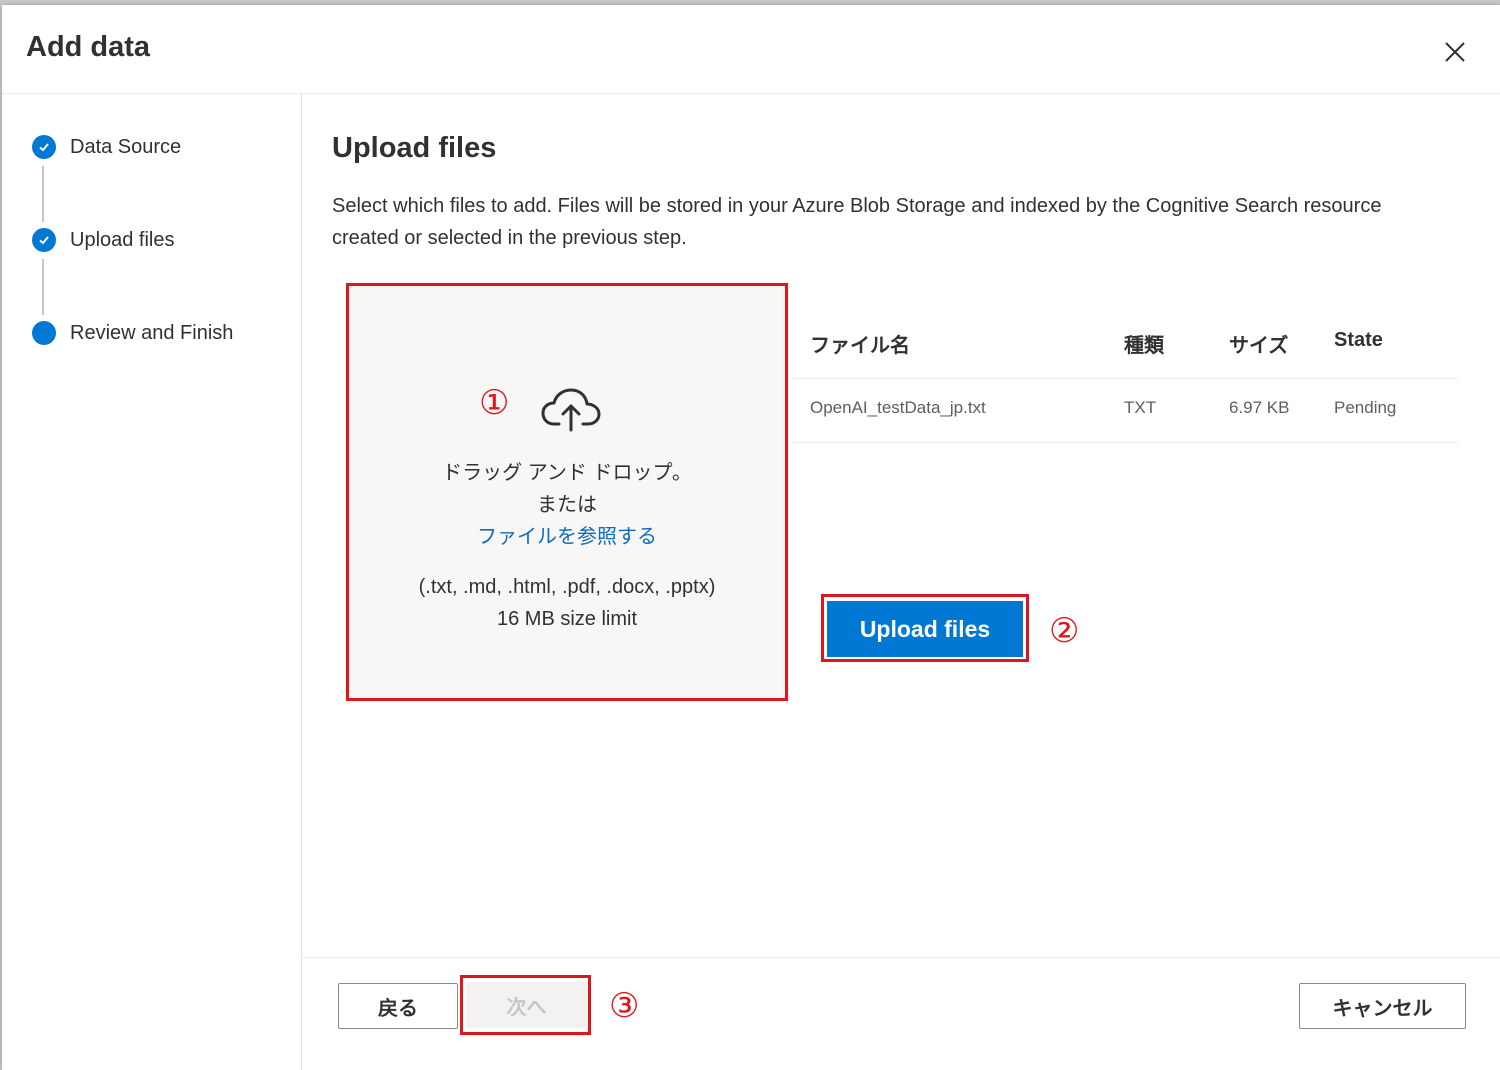 This screenshot has width=1500, height=1070. Describe the element at coordinates (1259, 407) in the screenshot. I see `cell-size: 6.97 KB` at that location.